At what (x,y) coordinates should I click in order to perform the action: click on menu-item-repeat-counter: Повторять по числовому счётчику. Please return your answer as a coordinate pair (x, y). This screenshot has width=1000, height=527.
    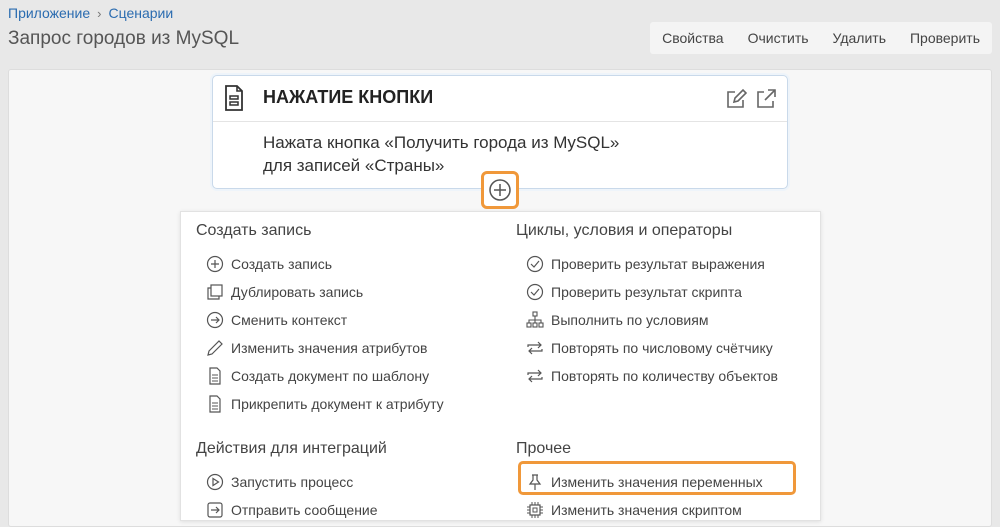
    Looking at the image, I should click on (647, 348).